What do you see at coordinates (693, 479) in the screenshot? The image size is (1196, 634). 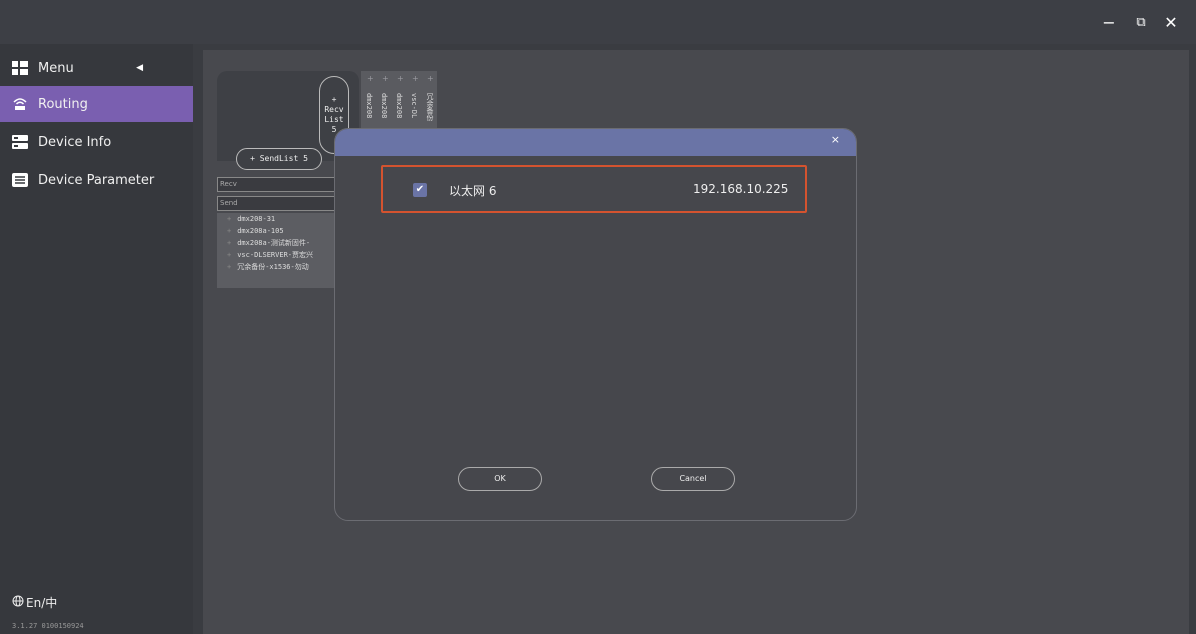 I see `cancel-button: Cancel` at bounding box center [693, 479].